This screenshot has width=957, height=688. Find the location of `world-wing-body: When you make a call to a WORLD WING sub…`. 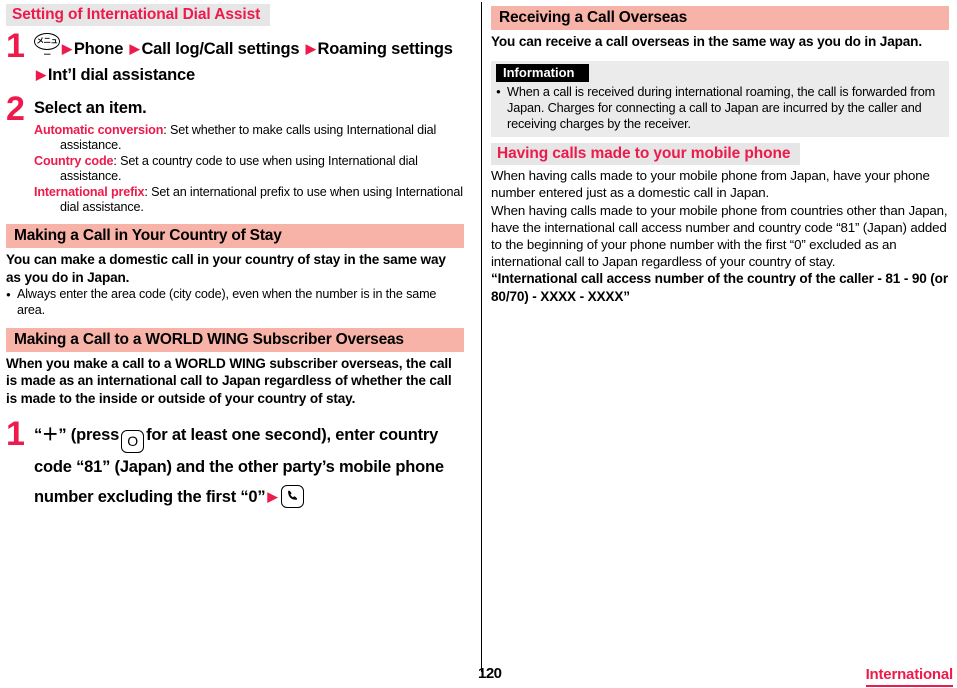

world-wing-body: When you make a call to a WORLD WING sub… is located at coordinates (229, 380).